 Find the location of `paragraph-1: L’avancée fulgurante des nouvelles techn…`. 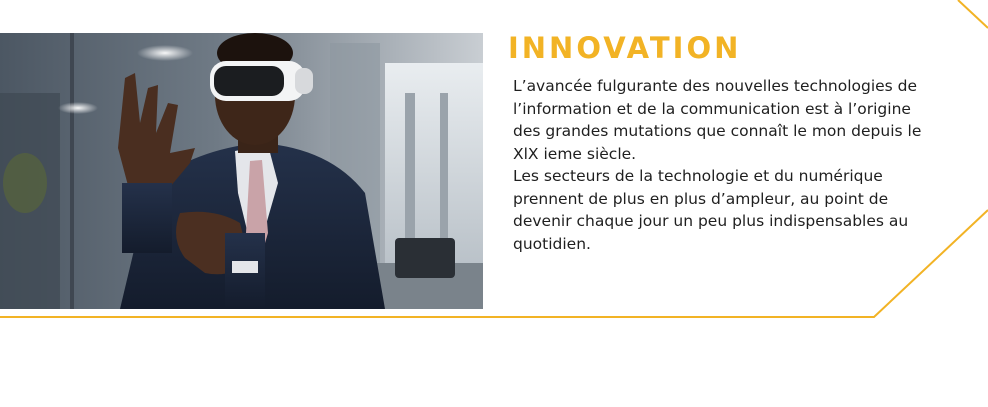

paragraph-1: L’avancée fulgurante des nouvelles techn… is located at coordinates (717, 120).